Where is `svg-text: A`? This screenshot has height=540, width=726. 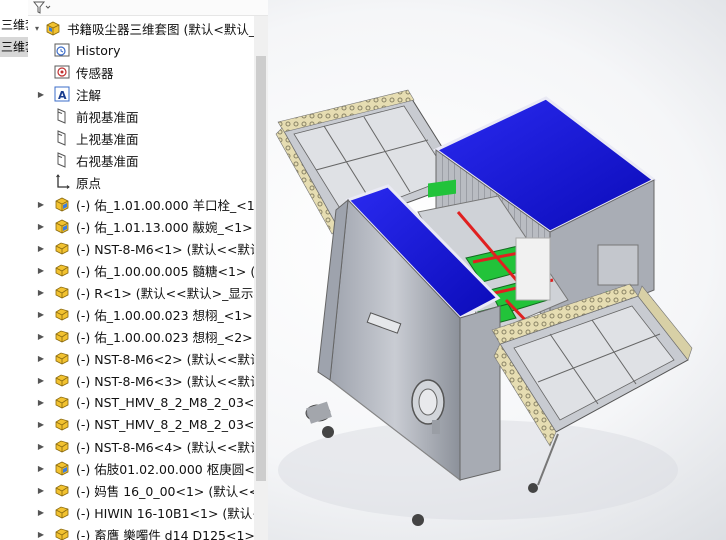 svg-text: A is located at coordinates (62, 95).